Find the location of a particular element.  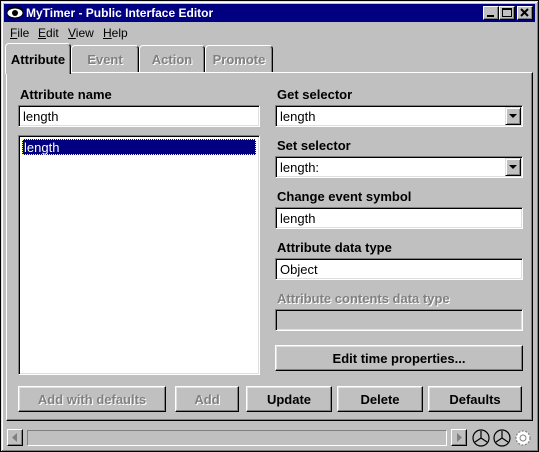

add-button: Add is located at coordinates (207, 399).